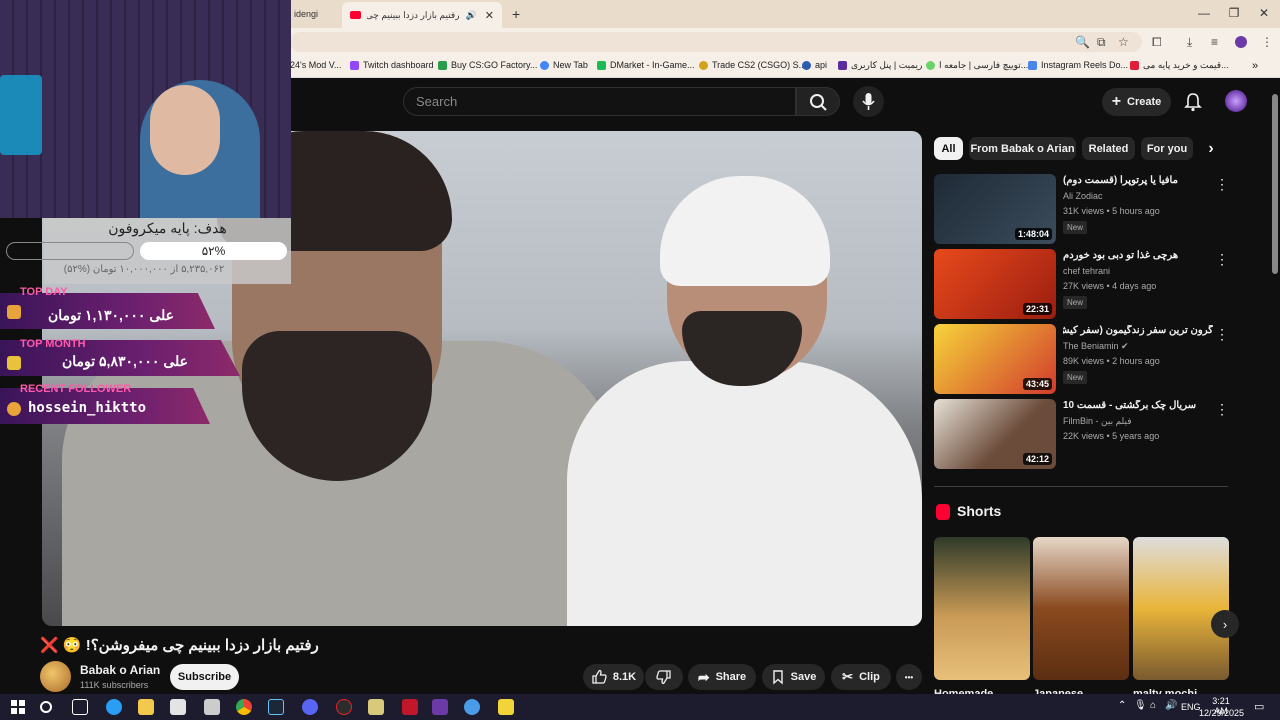 This screenshot has height=720, width=1280. What do you see at coordinates (1157, 42) in the screenshot?
I see `extensions-icon: ⧠` at bounding box center [1157, 42].